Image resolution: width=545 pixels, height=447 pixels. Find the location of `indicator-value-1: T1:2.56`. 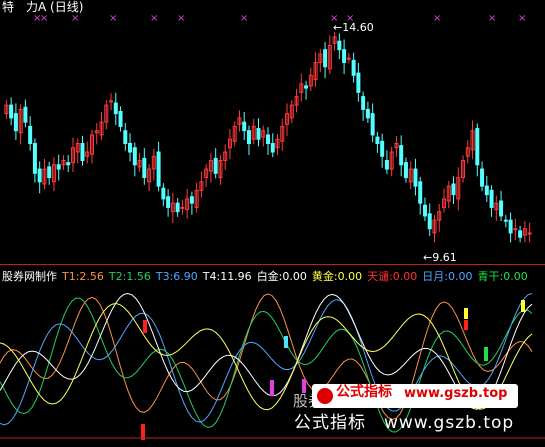

indicator-value-1: T1:2.56 is located at coordinates (83, 276).